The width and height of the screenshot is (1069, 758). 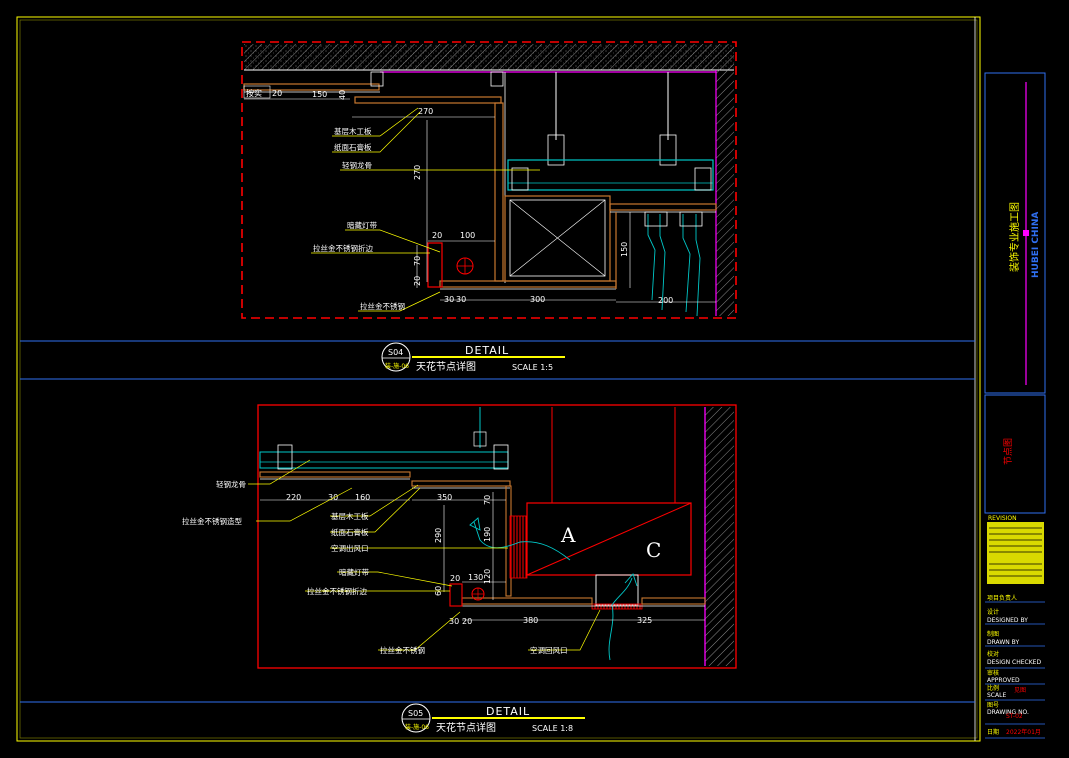 I want to click on leader-label: 空调出风口, so click(x=350, y=548).